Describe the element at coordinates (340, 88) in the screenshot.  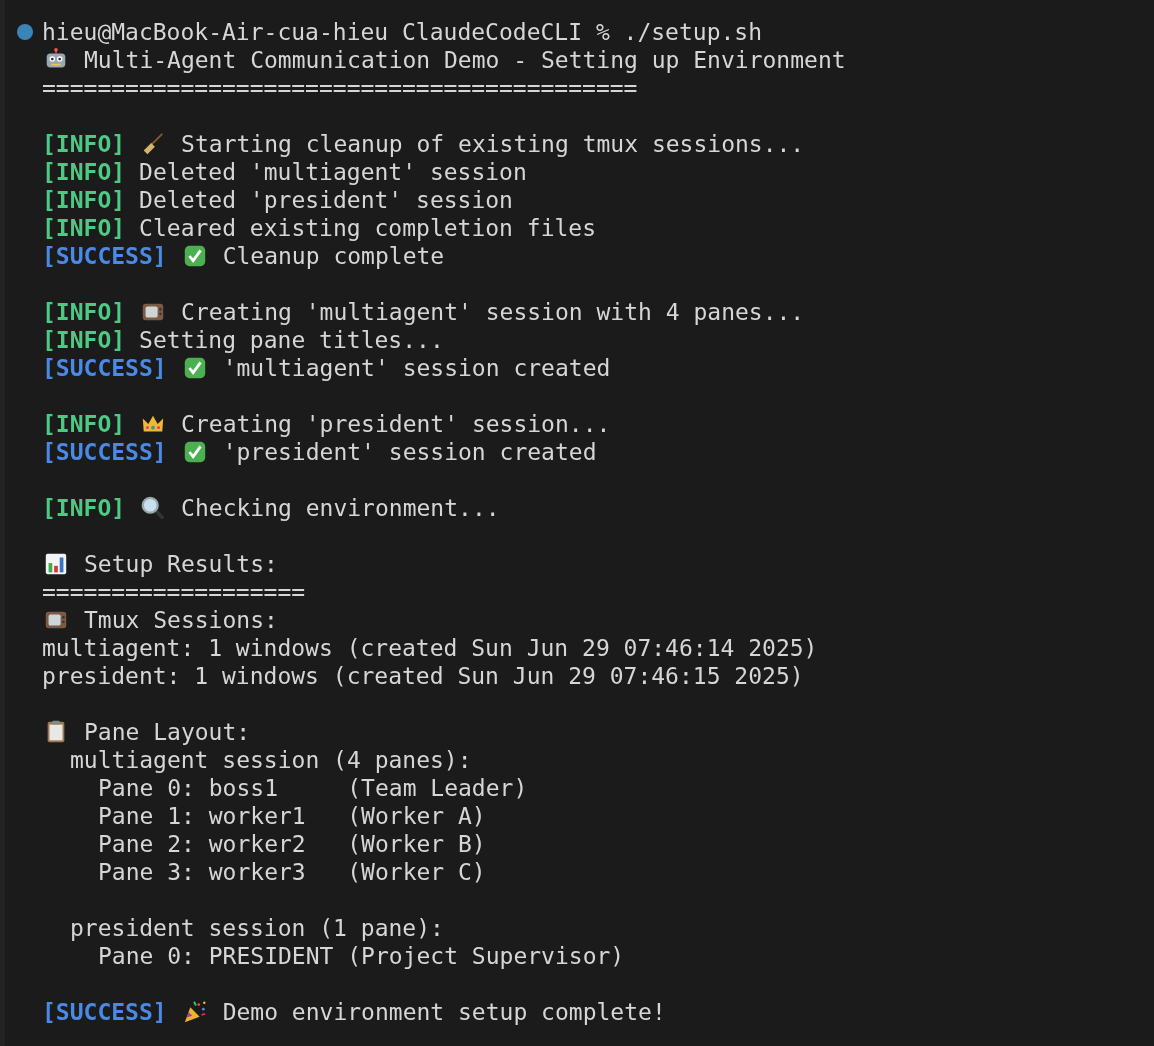
I see `output-line: ===========================================` at that location.